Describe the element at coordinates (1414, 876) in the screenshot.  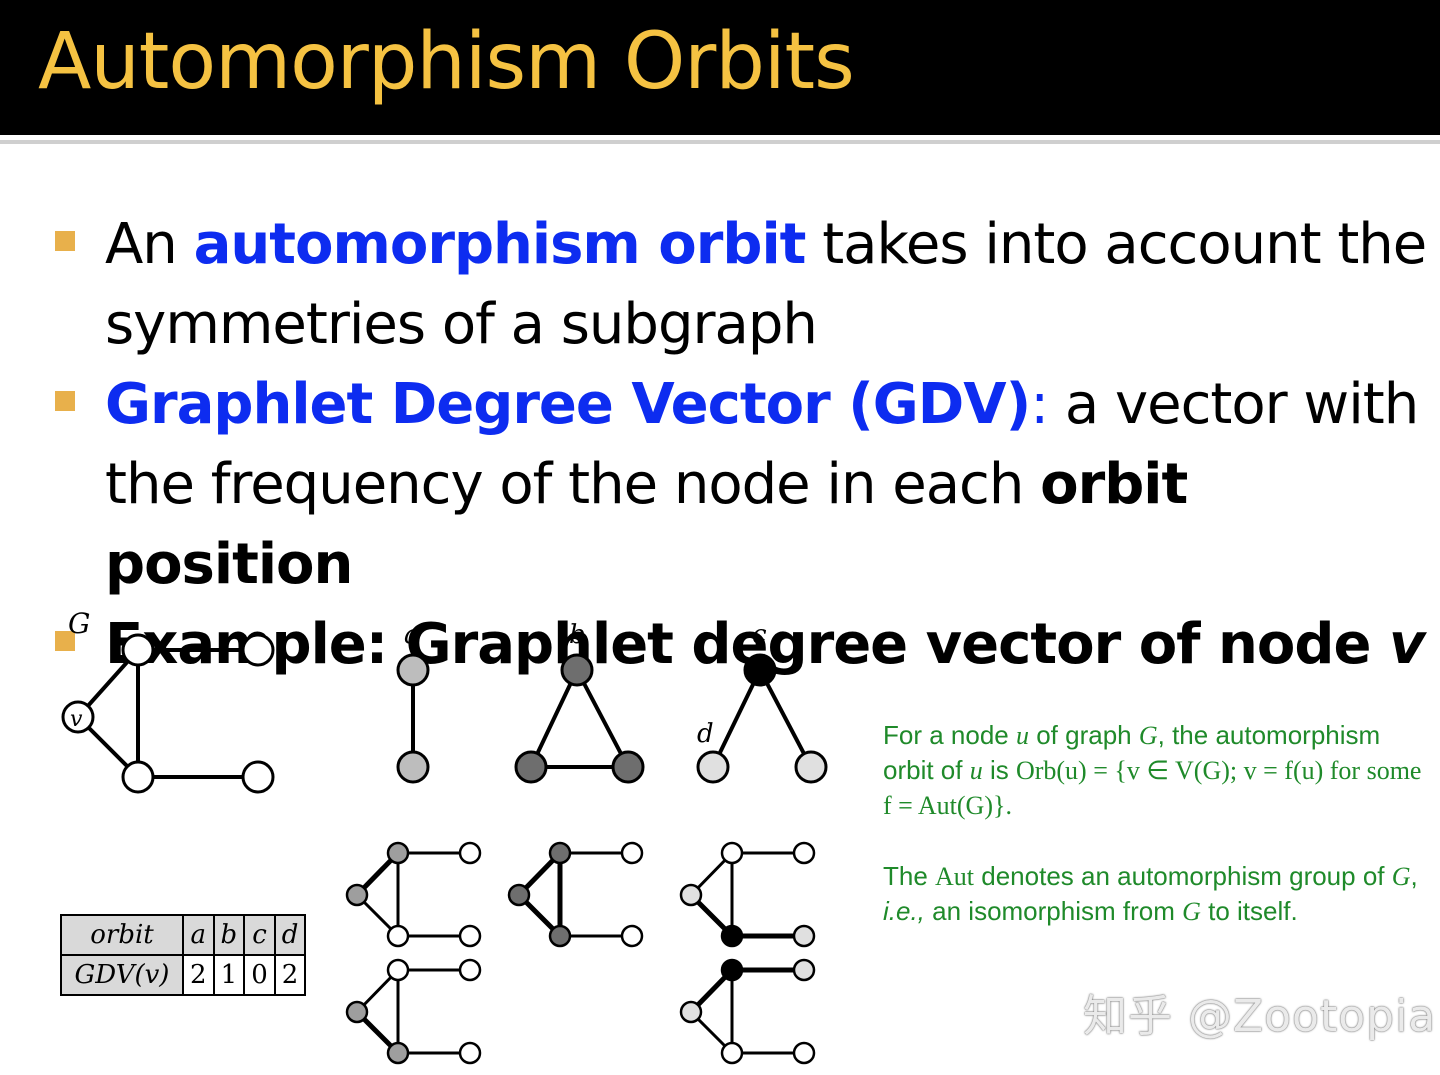
I see `note-text: ,` at that location.